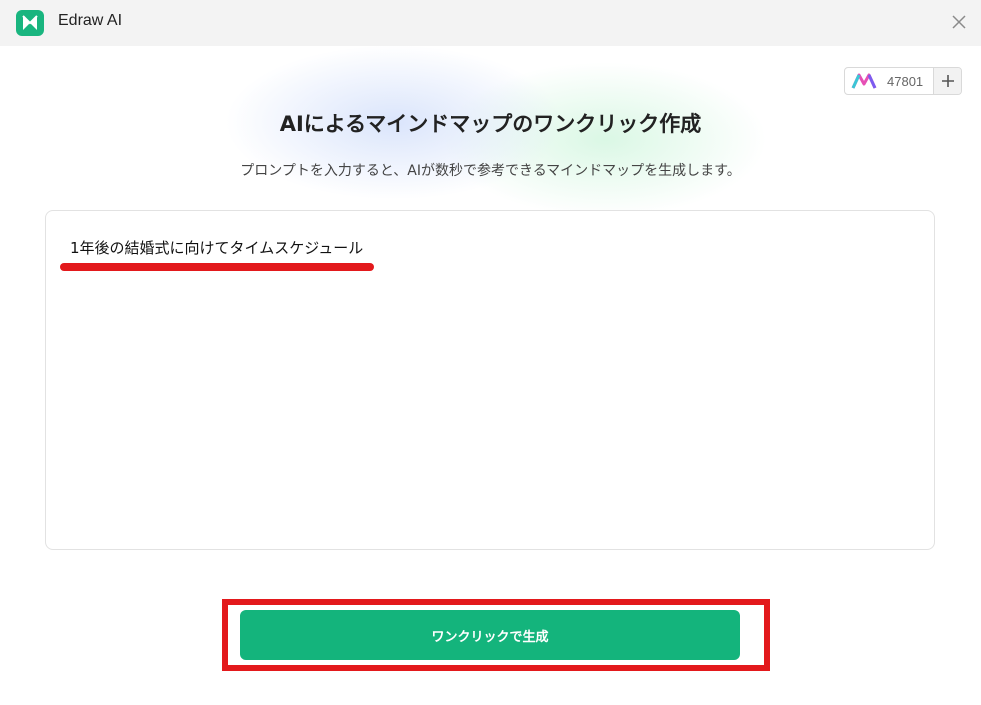  Describe the element at coordinates (90, 20) in the screenshot. I see `app-title: Edraw AI` at that location.